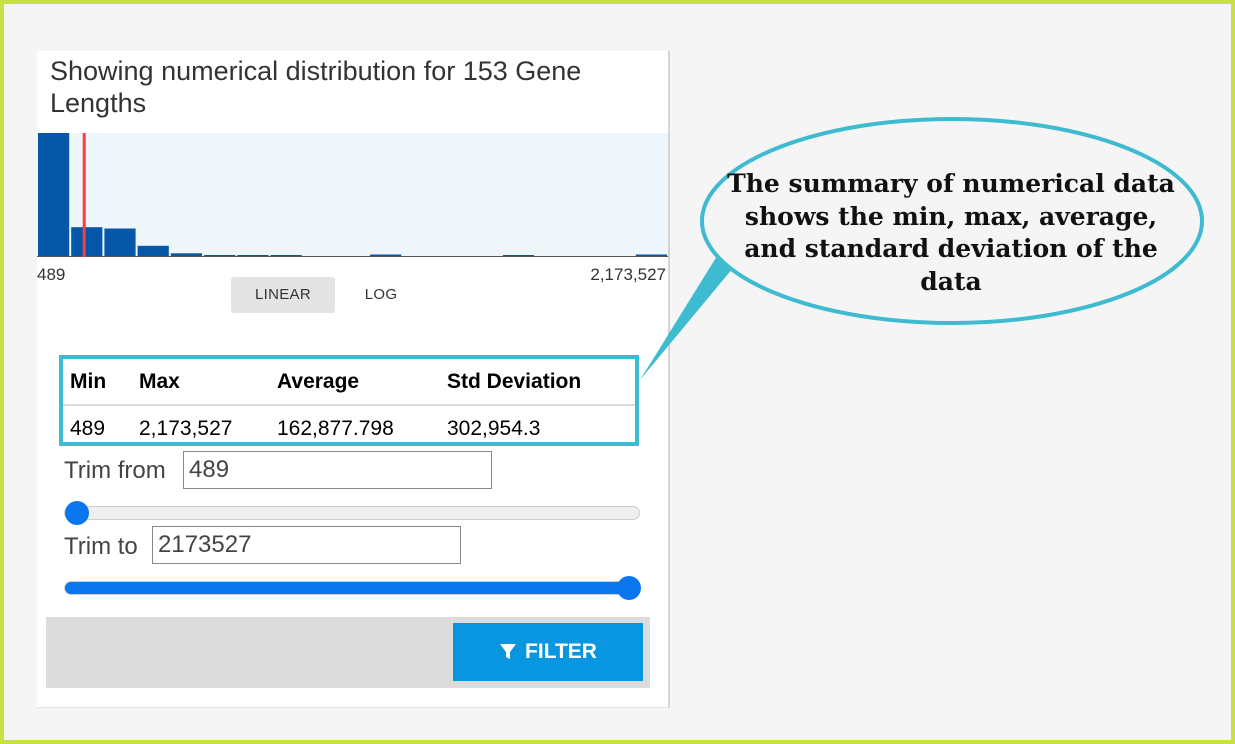 Image resolution: width=1235 pixels, height=744 pixels. Describe the element at coordinates (88, 381) in the screenshot. I see `header-min: Min` at that location.